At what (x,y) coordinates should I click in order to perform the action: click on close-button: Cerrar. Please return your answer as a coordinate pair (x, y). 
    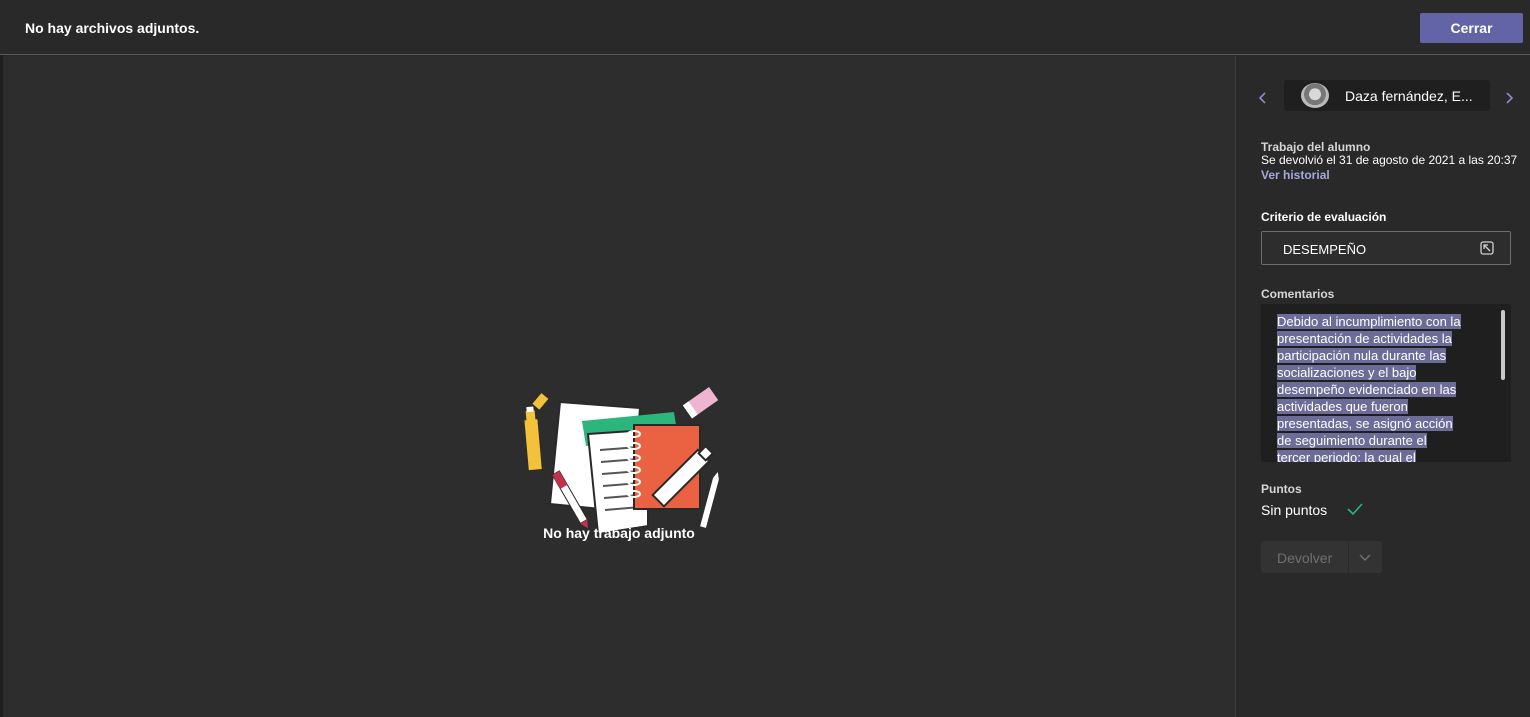
    Looking at the image, I should click on (1471, 28).